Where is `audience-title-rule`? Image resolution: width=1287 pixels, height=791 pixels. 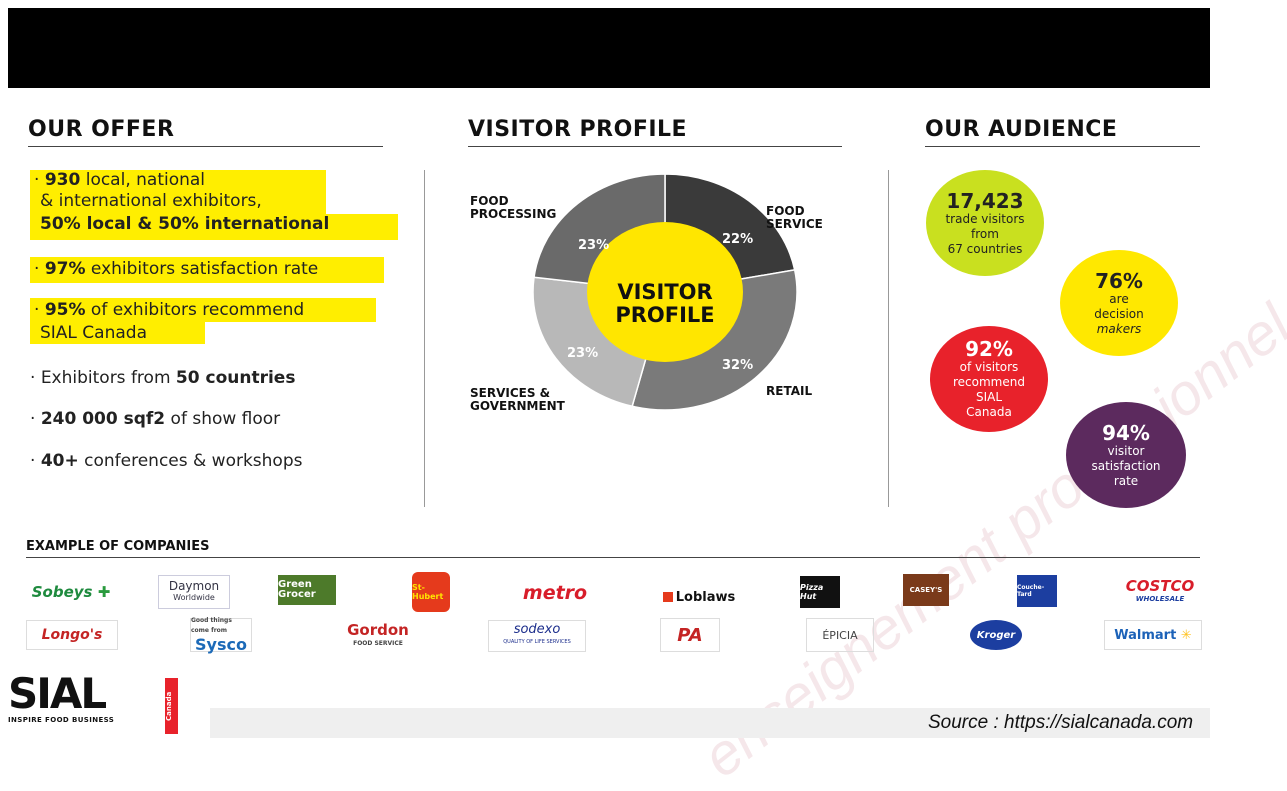
audience-title-rule is located at coordinates (1062, 146).